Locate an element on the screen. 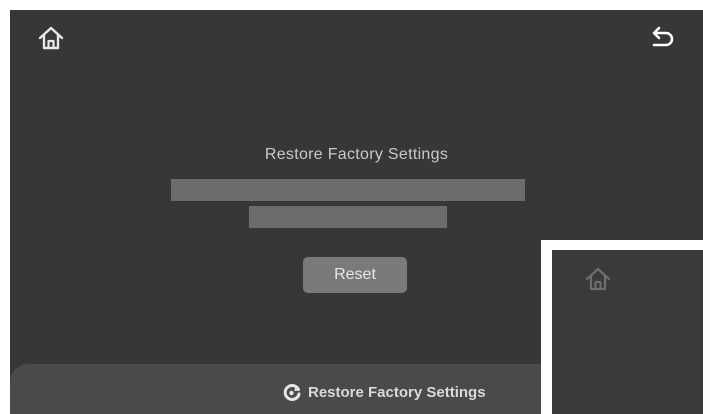 This screenshot has width=703, height=414. back-button is located at coordinates (661, 38).